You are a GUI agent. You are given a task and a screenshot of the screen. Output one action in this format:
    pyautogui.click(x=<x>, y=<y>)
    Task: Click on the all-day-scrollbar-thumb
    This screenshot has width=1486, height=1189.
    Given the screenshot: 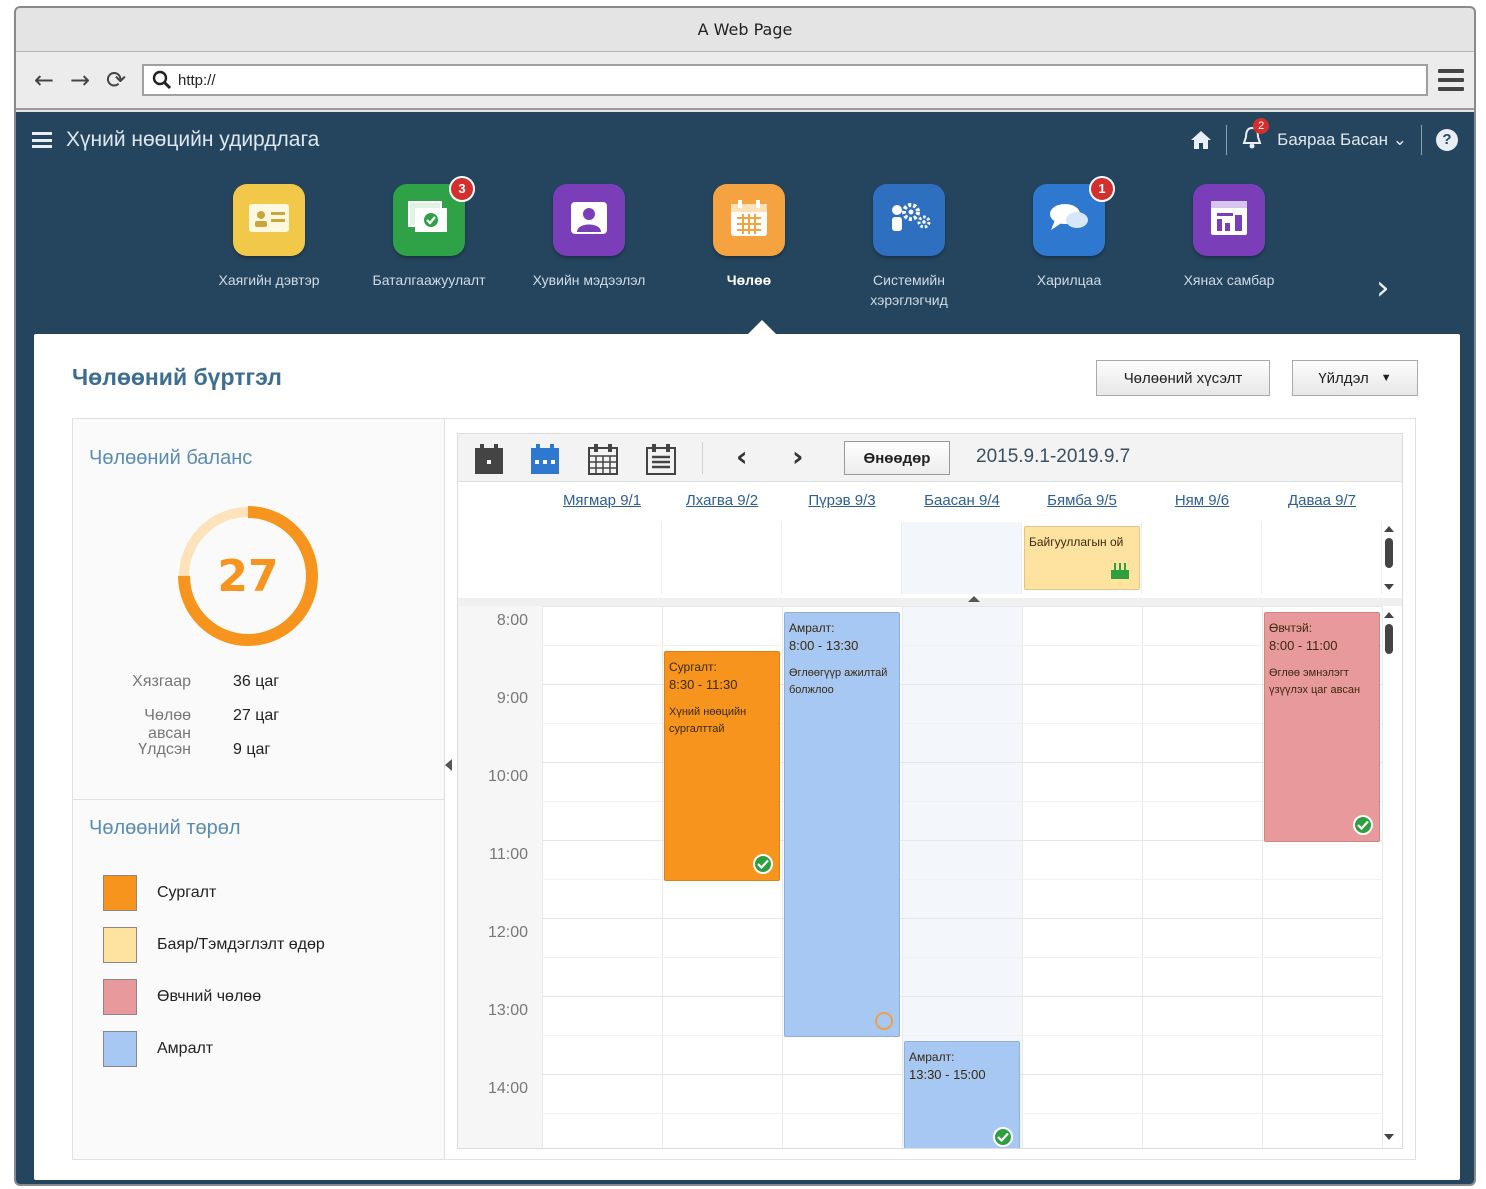 What is the action you would take?
    pyautogui.click(x=1389, y=553)
    